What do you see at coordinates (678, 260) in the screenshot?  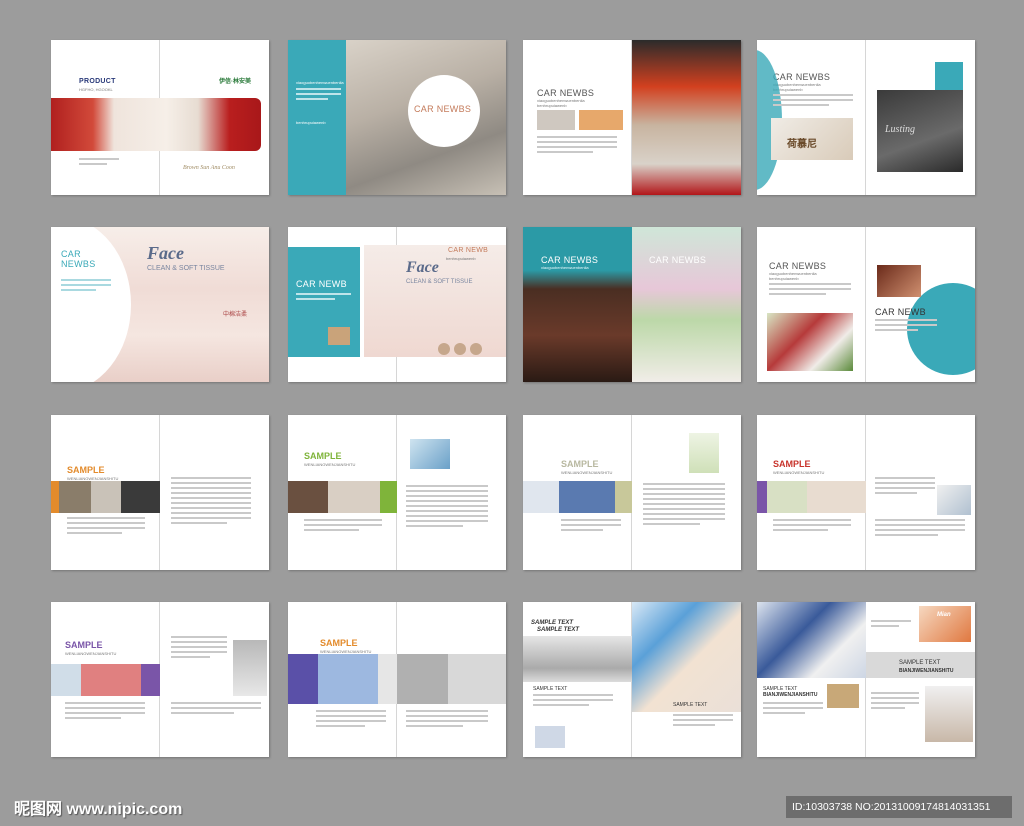 I see `spread-title-right: CAR NEWBS` at bounding box center [678, 260].